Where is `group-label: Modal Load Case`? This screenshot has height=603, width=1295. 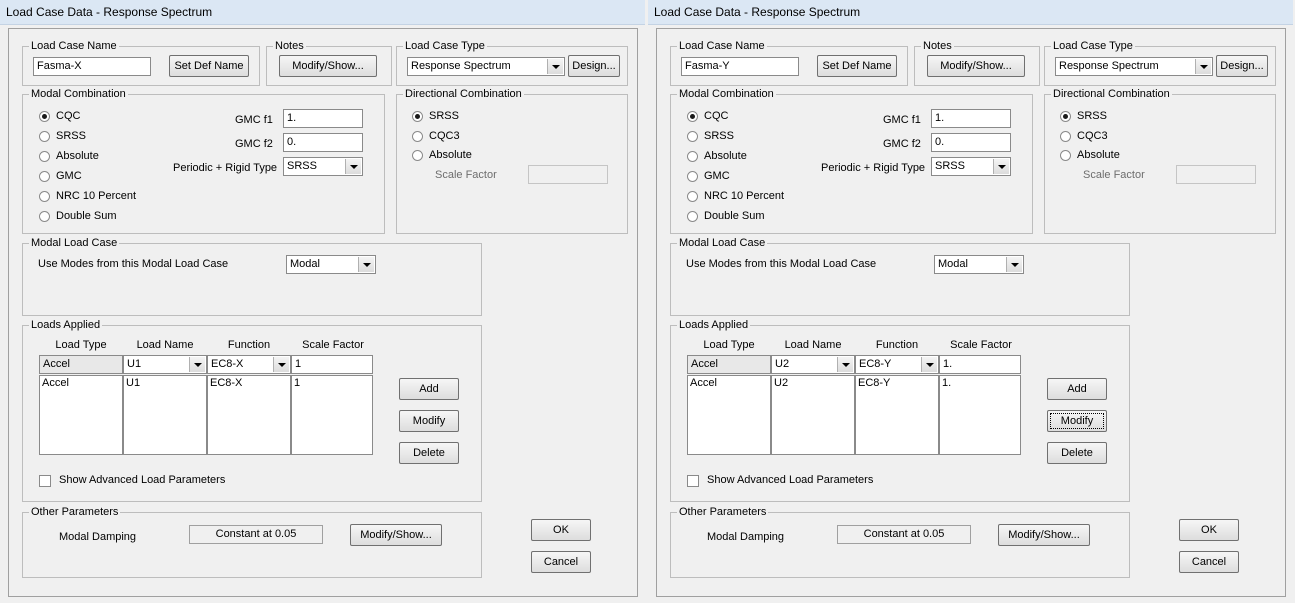 group-label: Modal Load Case is located at coordinates (74, 243).